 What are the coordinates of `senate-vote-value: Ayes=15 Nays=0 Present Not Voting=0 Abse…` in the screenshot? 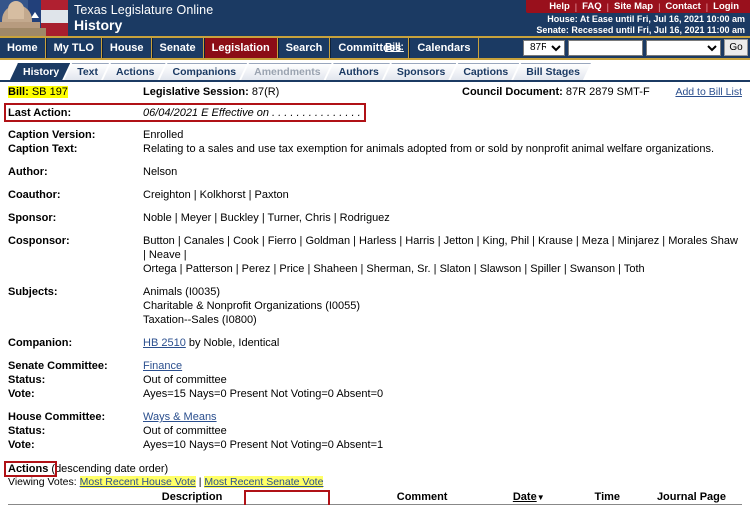 It's located at (263, 394).